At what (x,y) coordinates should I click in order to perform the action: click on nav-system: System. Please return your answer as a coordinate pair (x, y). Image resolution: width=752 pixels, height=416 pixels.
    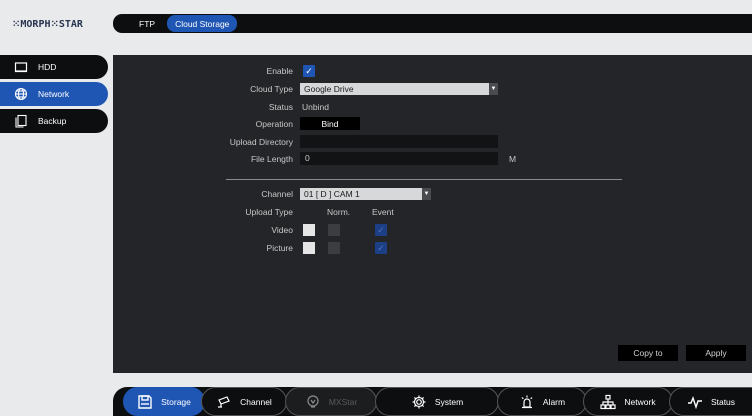
    Looking at the image, I should click on (437, 401).